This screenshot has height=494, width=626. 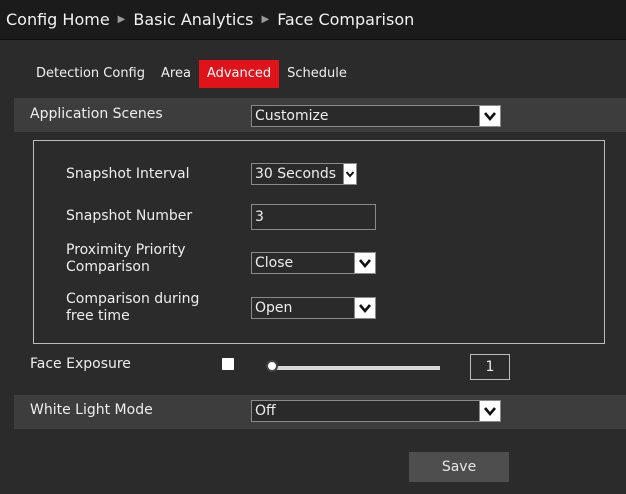 I want to click on snapshot-interval-value: 30 Seconds, so click(x=296, y=174).